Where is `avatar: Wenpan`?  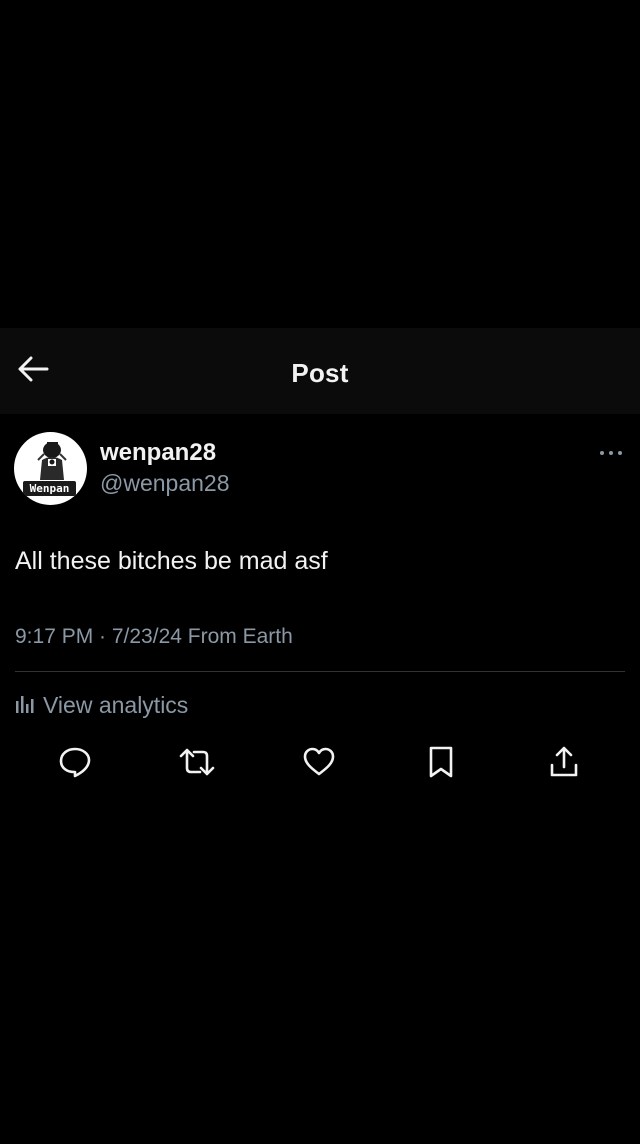
avatar: Wenpan is located at coordinates (50, 468).